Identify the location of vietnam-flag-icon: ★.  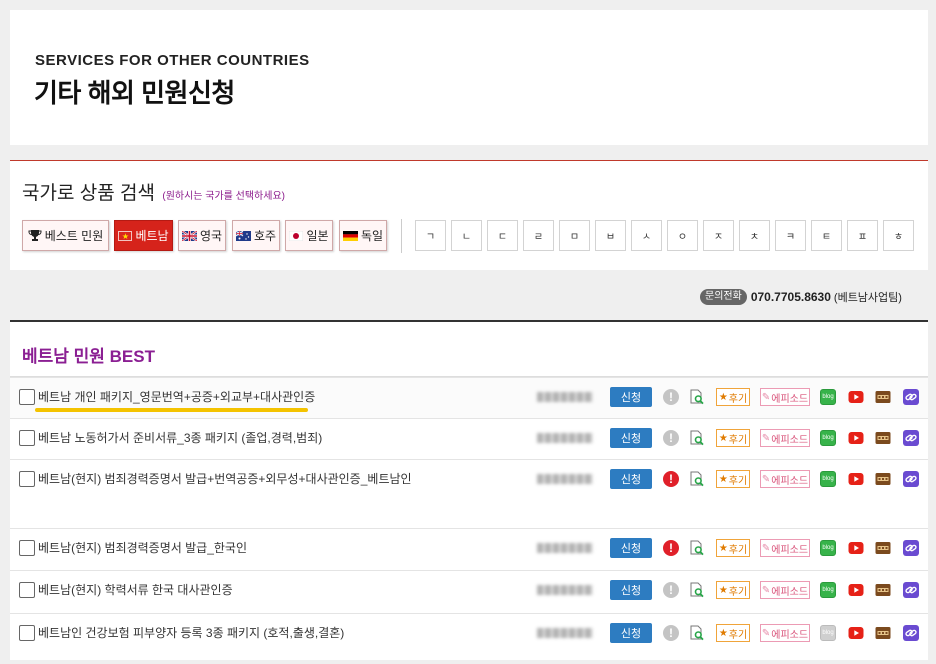
(125, 235).